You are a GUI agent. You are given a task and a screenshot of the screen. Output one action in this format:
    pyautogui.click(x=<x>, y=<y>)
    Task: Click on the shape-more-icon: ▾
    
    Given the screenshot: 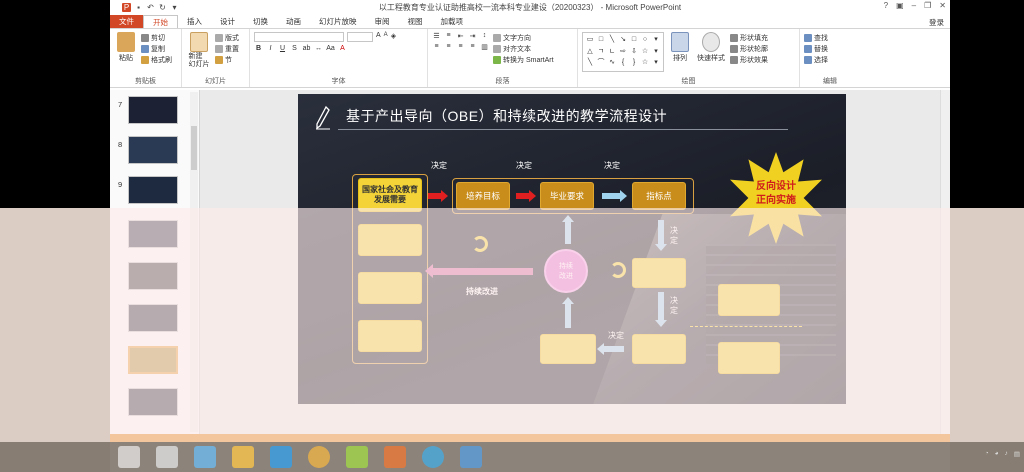 What is the action you would take?
    pyautogui.click(x=656, y=40)
    